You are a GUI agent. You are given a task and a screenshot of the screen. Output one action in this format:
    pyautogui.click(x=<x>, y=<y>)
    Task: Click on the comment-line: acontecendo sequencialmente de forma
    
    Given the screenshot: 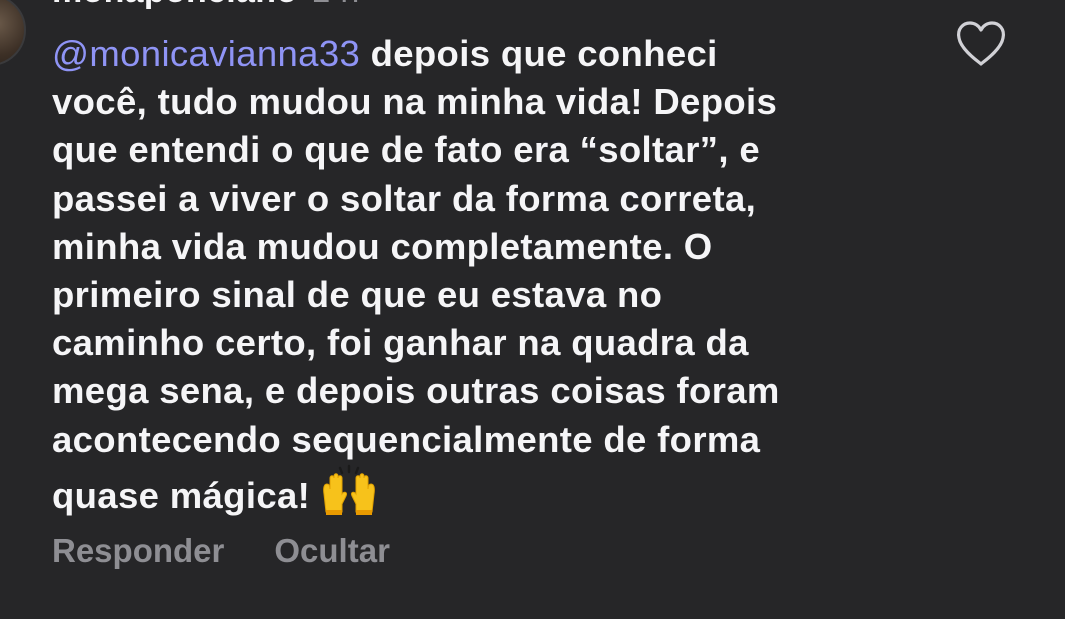 What is the action you would take?
    pyautogui.click(x=406, y=439)
    